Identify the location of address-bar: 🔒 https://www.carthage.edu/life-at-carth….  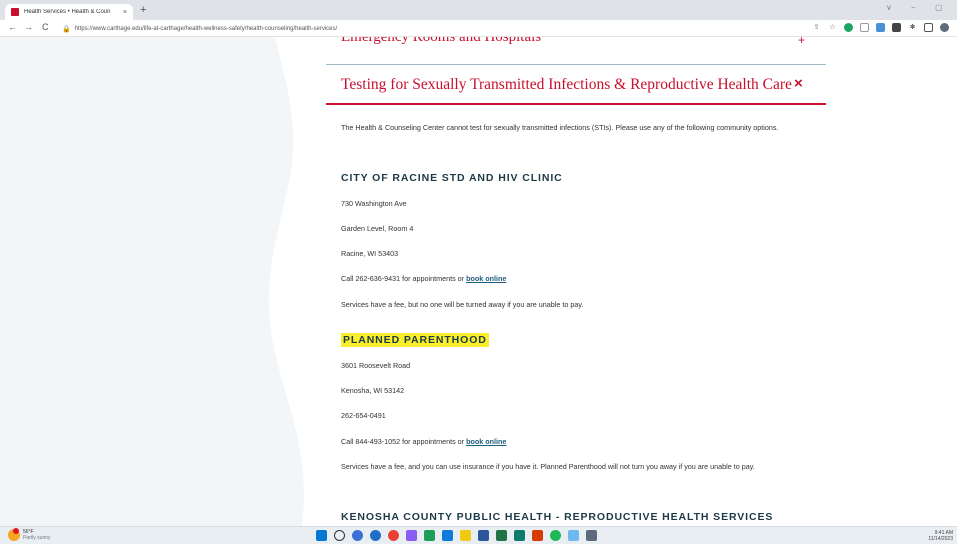
(428, 28).